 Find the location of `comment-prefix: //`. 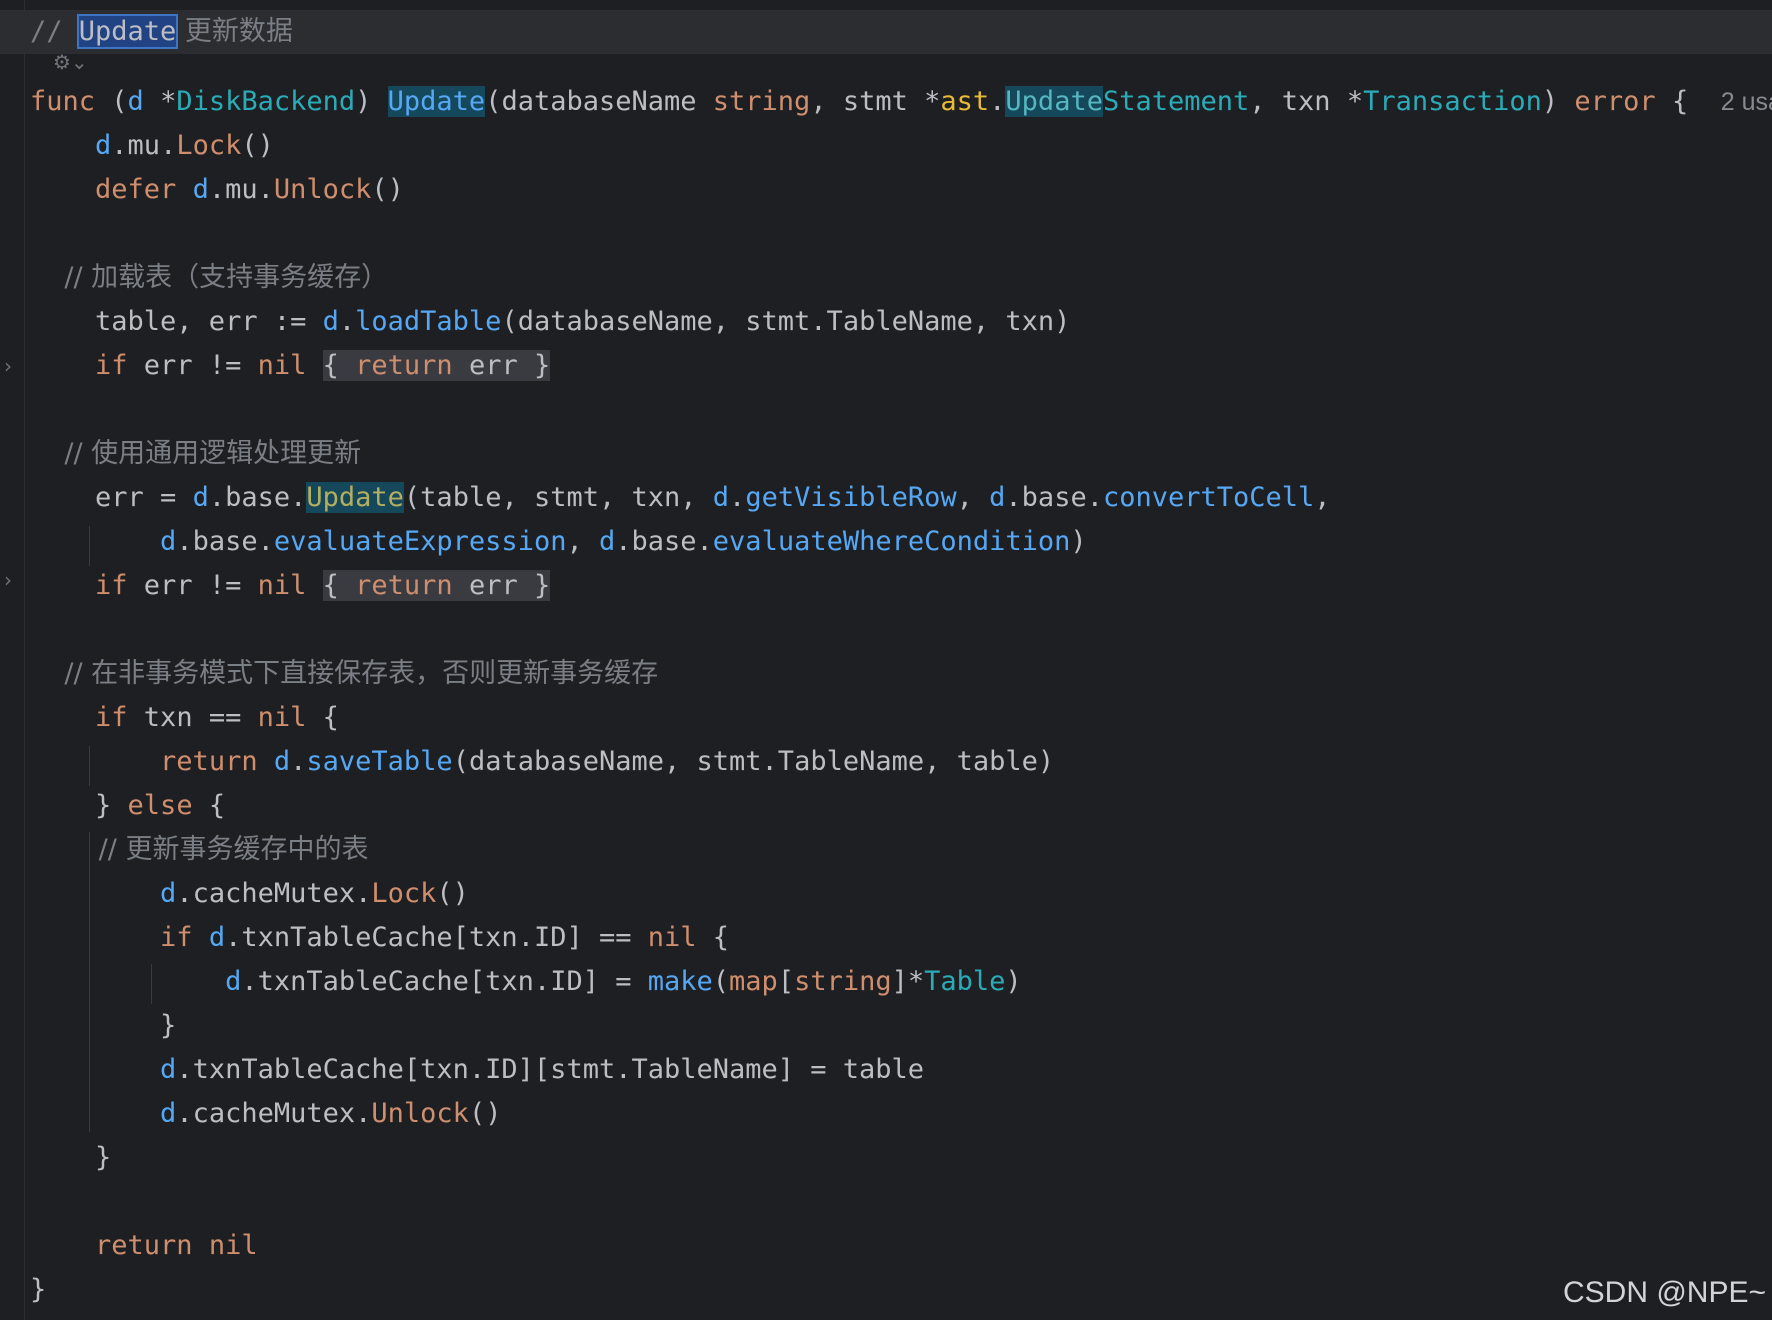

comment-prefix: // is located at coordinates (54, 31).